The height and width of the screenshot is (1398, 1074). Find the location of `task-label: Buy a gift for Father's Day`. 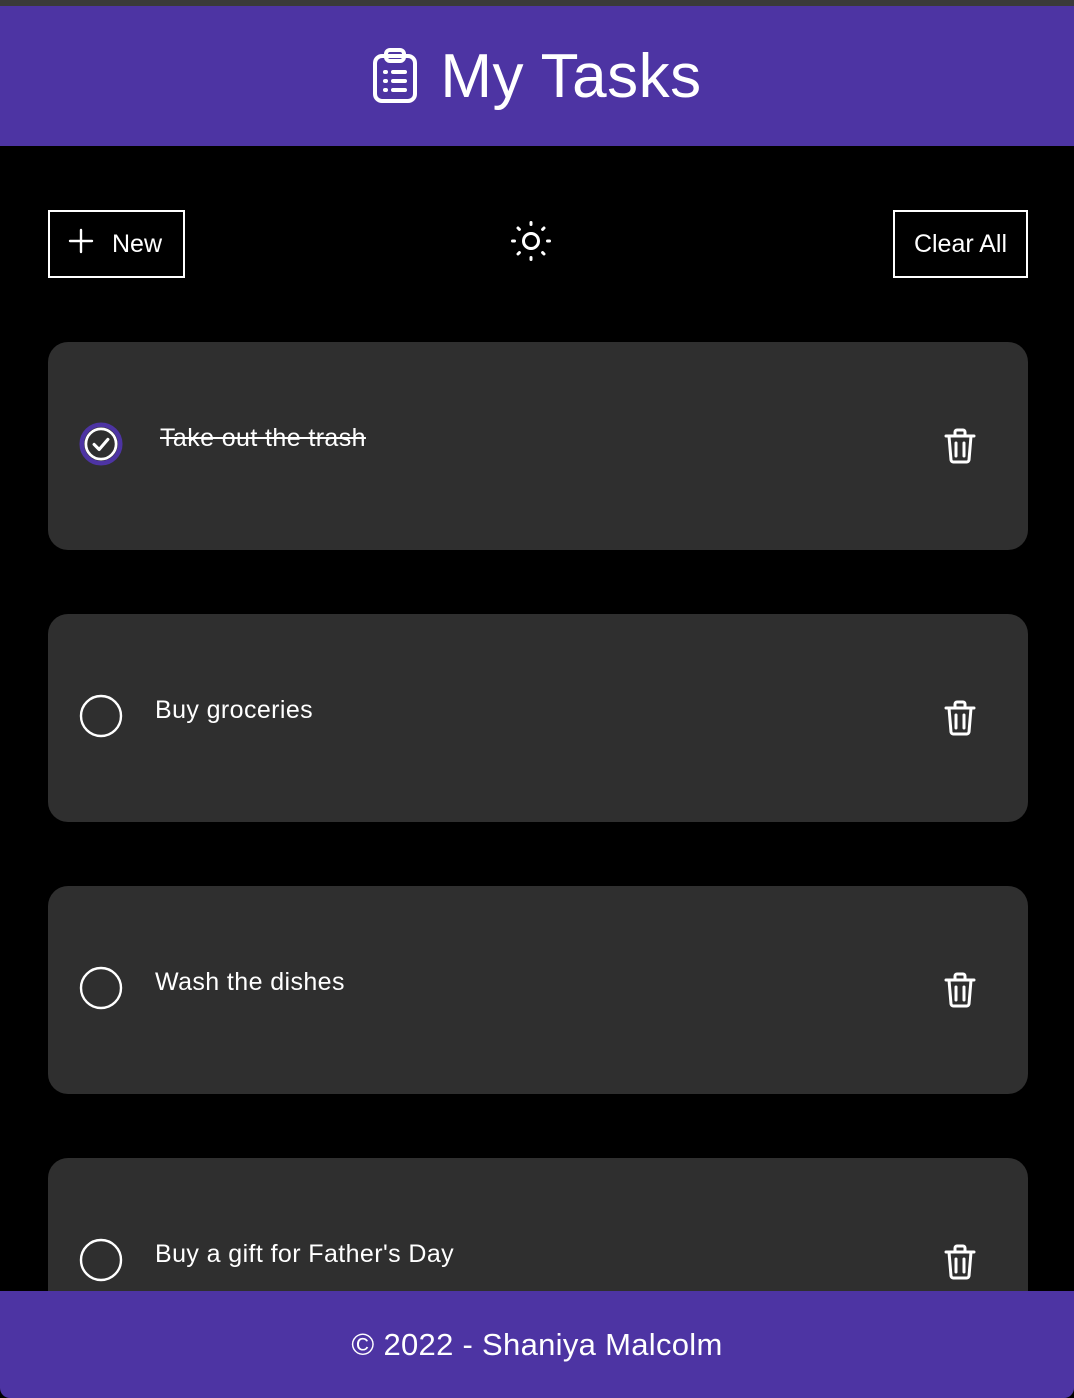

task-label: Buy a gift for Father's Day is located at coordinates (305, 1254).